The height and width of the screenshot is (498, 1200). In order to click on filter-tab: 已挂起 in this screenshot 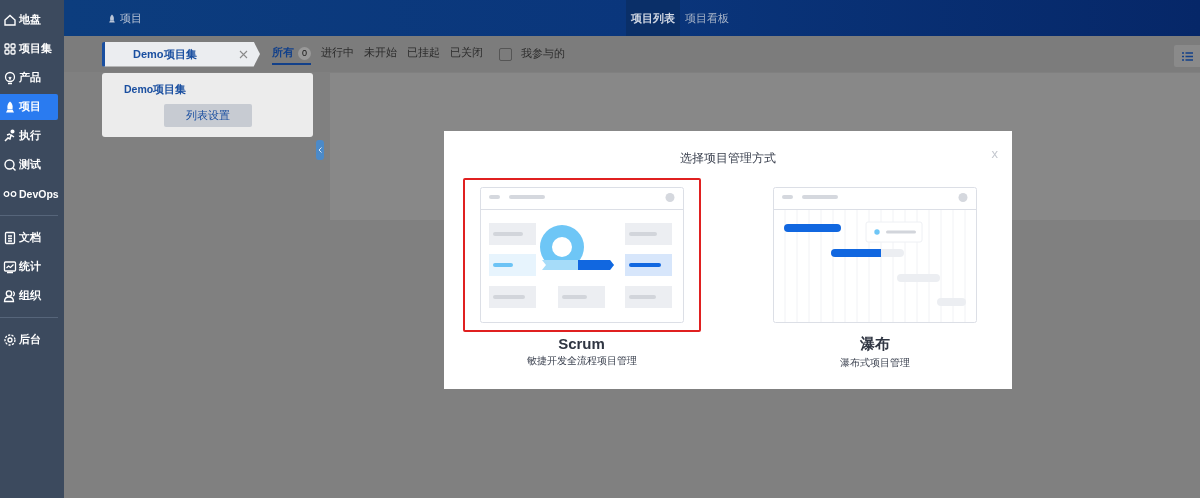, I will do `click(423, 54)`.